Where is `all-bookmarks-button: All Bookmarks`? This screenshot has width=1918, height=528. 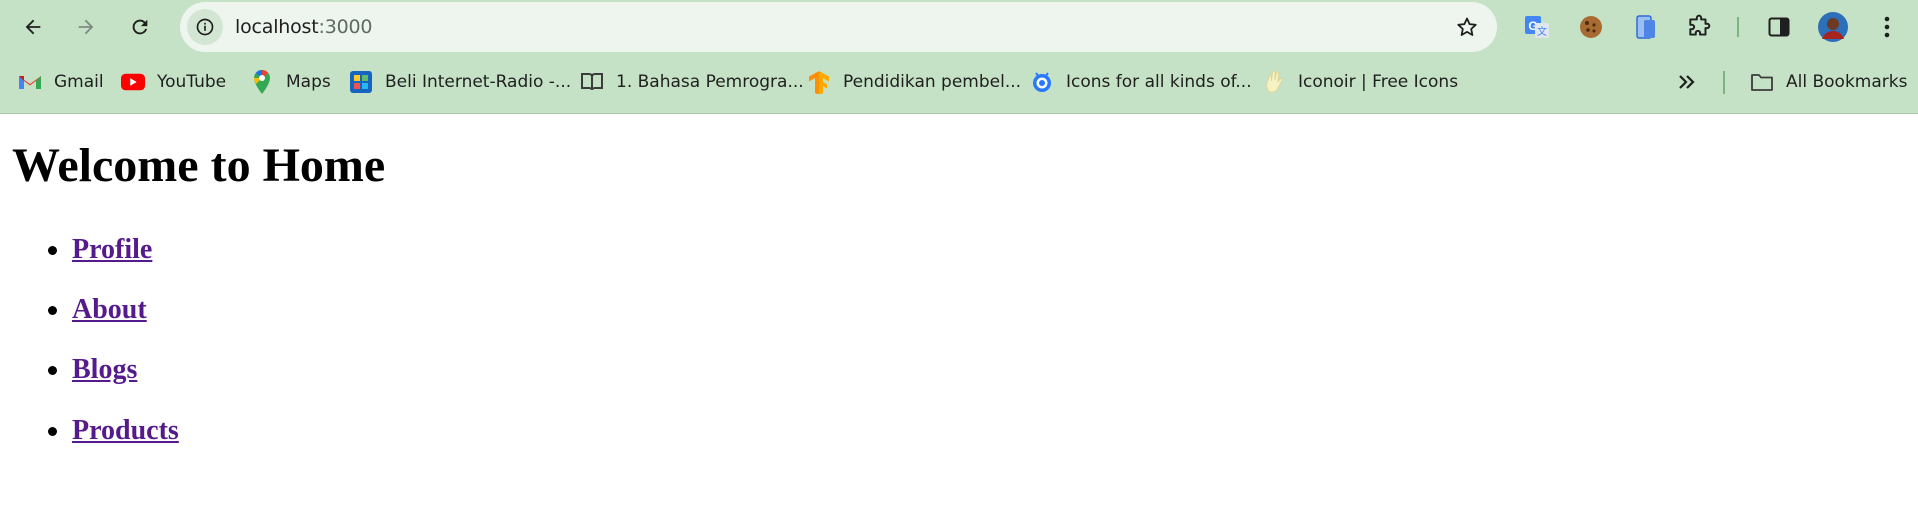
all-bookmarks-button: All Bookmarks is located at coordinates (1828, 82).